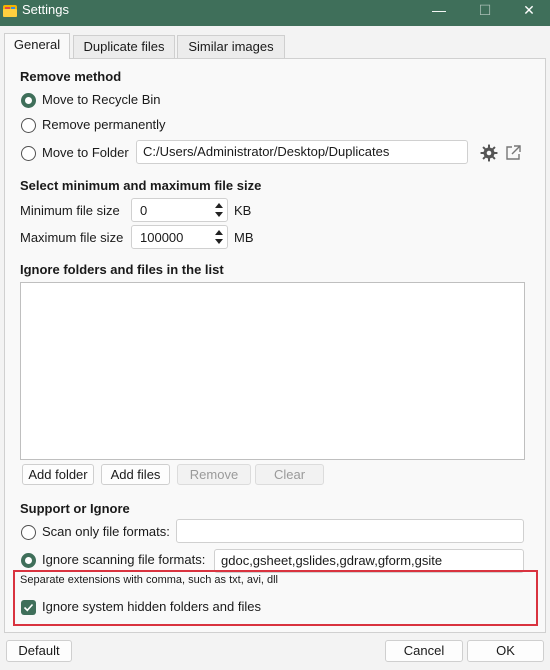 The image size is (550, 670). Describe the element at coordinates (122, 269) in the screenshot. I see `ignore-list-heading: Ignore folders and files in the list` at that location.